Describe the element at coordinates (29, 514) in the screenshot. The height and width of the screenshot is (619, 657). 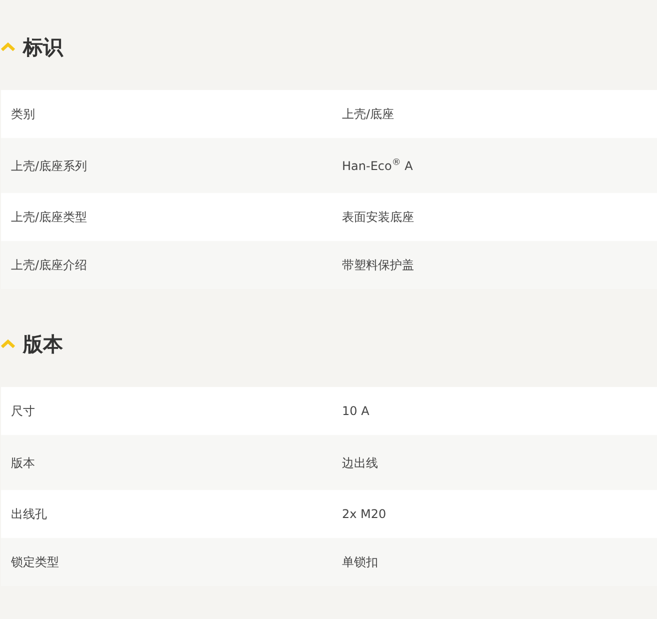
I see `spec-label: 出线孔` at that location.